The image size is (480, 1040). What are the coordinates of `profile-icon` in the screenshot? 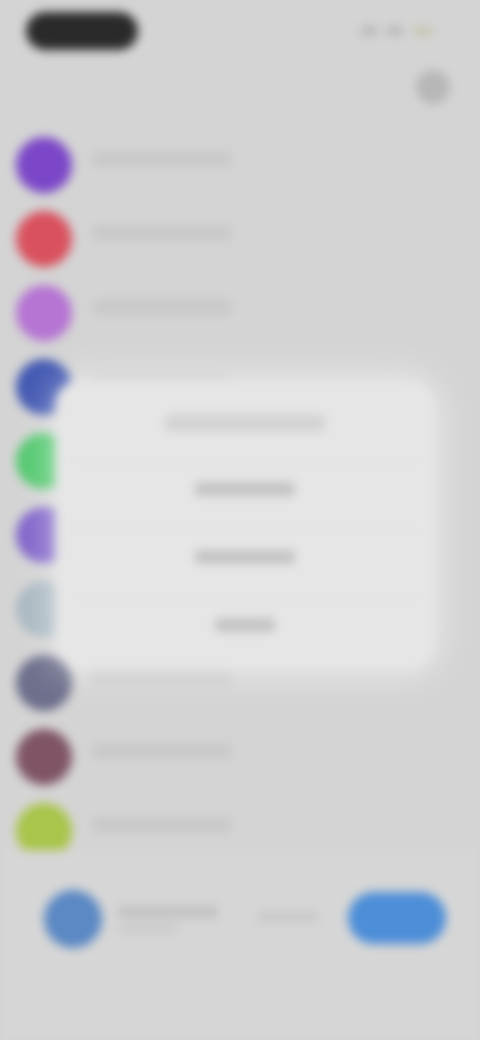 It's located at (433, 87).